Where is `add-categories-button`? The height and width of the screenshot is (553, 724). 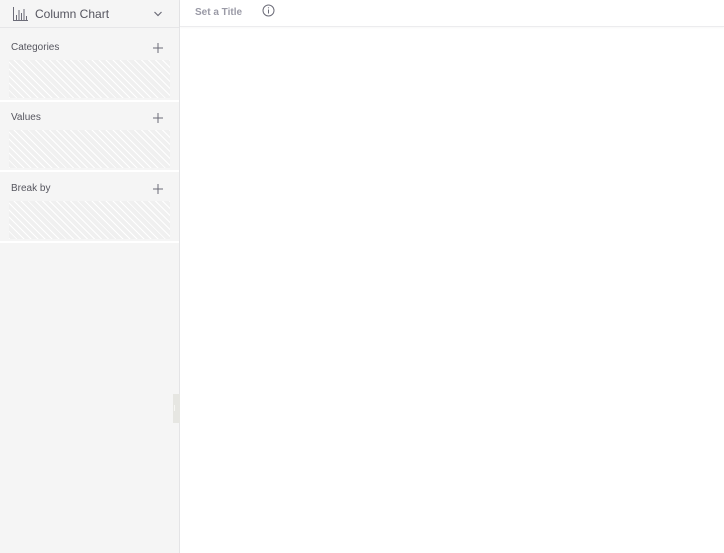
add-categories-button is located at coordinates (158, 48).